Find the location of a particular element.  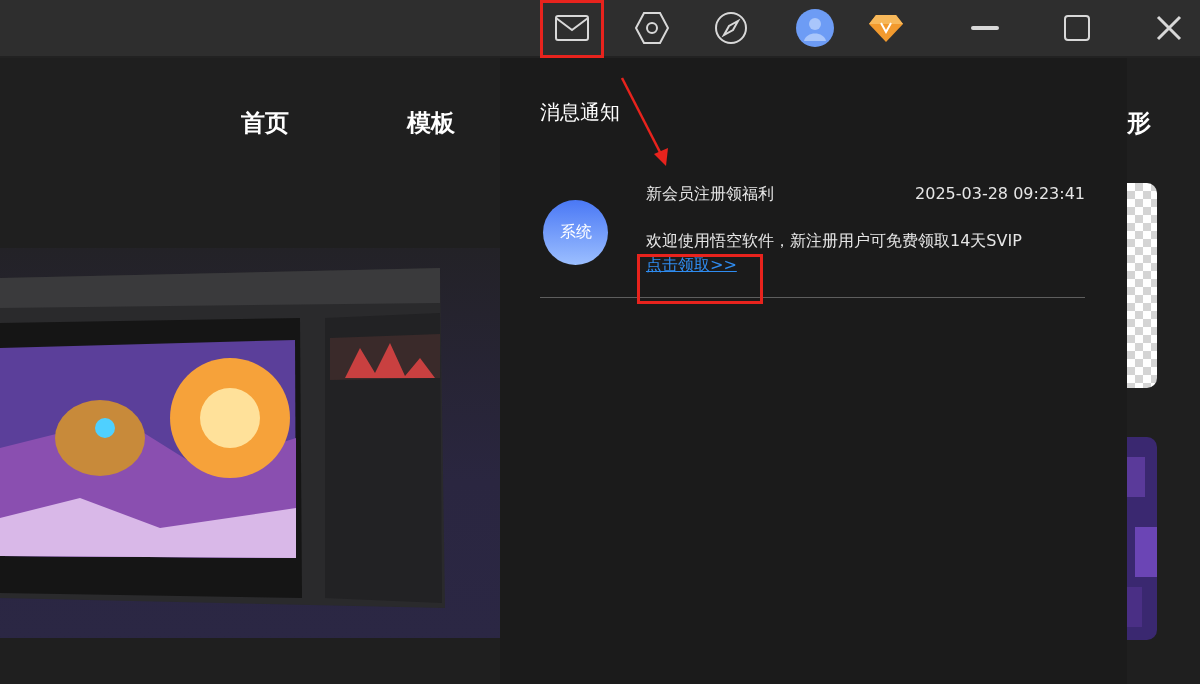

message-time: 2025-03-28 09:23:41 is located at coordinates (1000, 194).